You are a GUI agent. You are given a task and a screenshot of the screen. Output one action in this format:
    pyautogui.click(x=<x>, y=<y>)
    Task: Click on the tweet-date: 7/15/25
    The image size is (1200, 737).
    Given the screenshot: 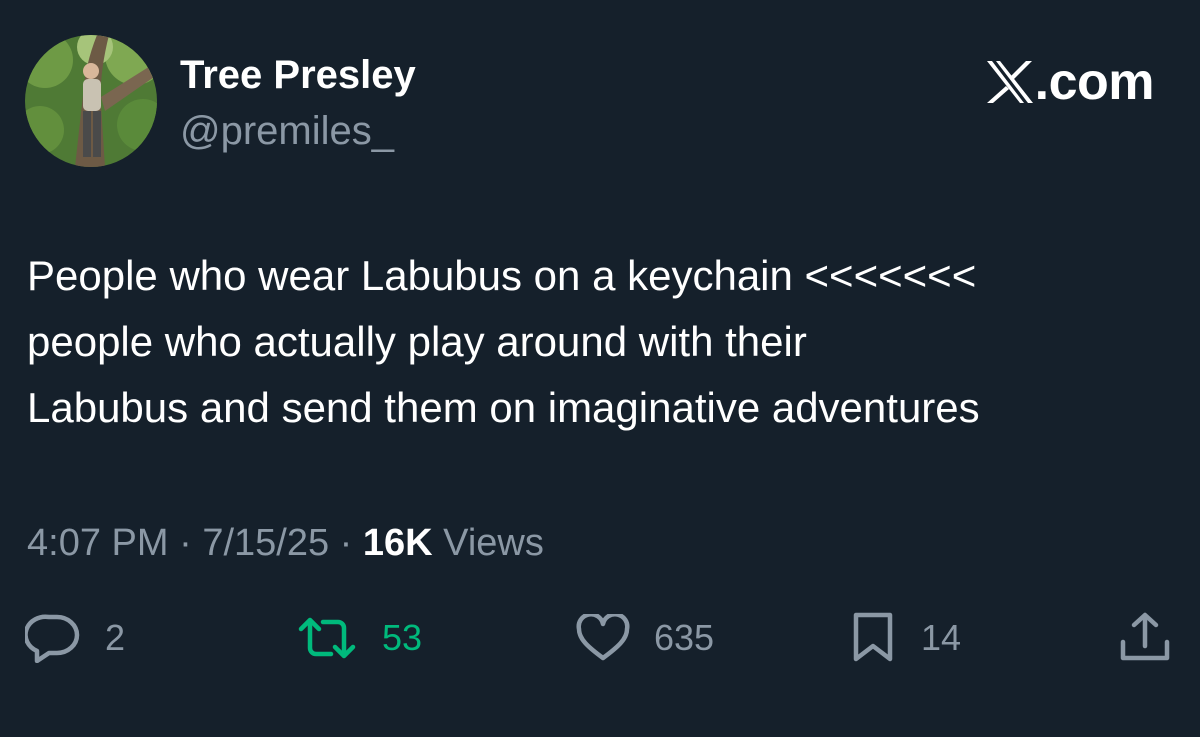 What is the action you would take?
    pyautogui.click(x=265, y=543)
    